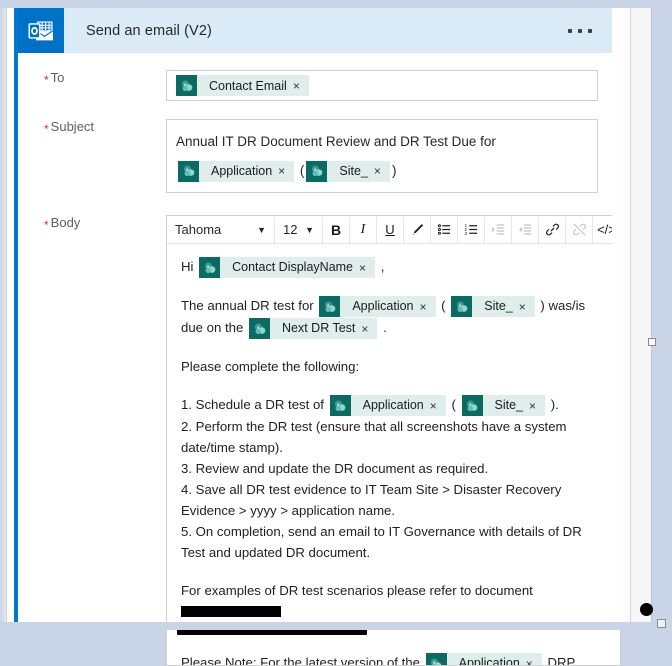 Image resolution: width=672 pixels, height=666 pixels. What do you see at coordinates (498, 229) in the screenshot?
I see `indent-button` at bounding box center [498, 229].